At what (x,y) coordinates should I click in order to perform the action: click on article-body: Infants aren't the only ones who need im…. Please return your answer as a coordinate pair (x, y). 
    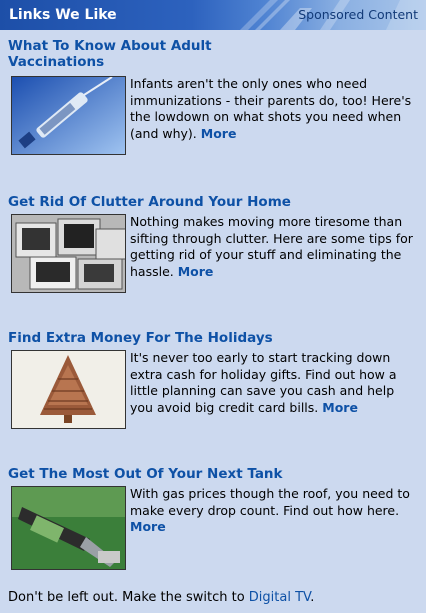
    Looking at the image, I should click on (271, 108).